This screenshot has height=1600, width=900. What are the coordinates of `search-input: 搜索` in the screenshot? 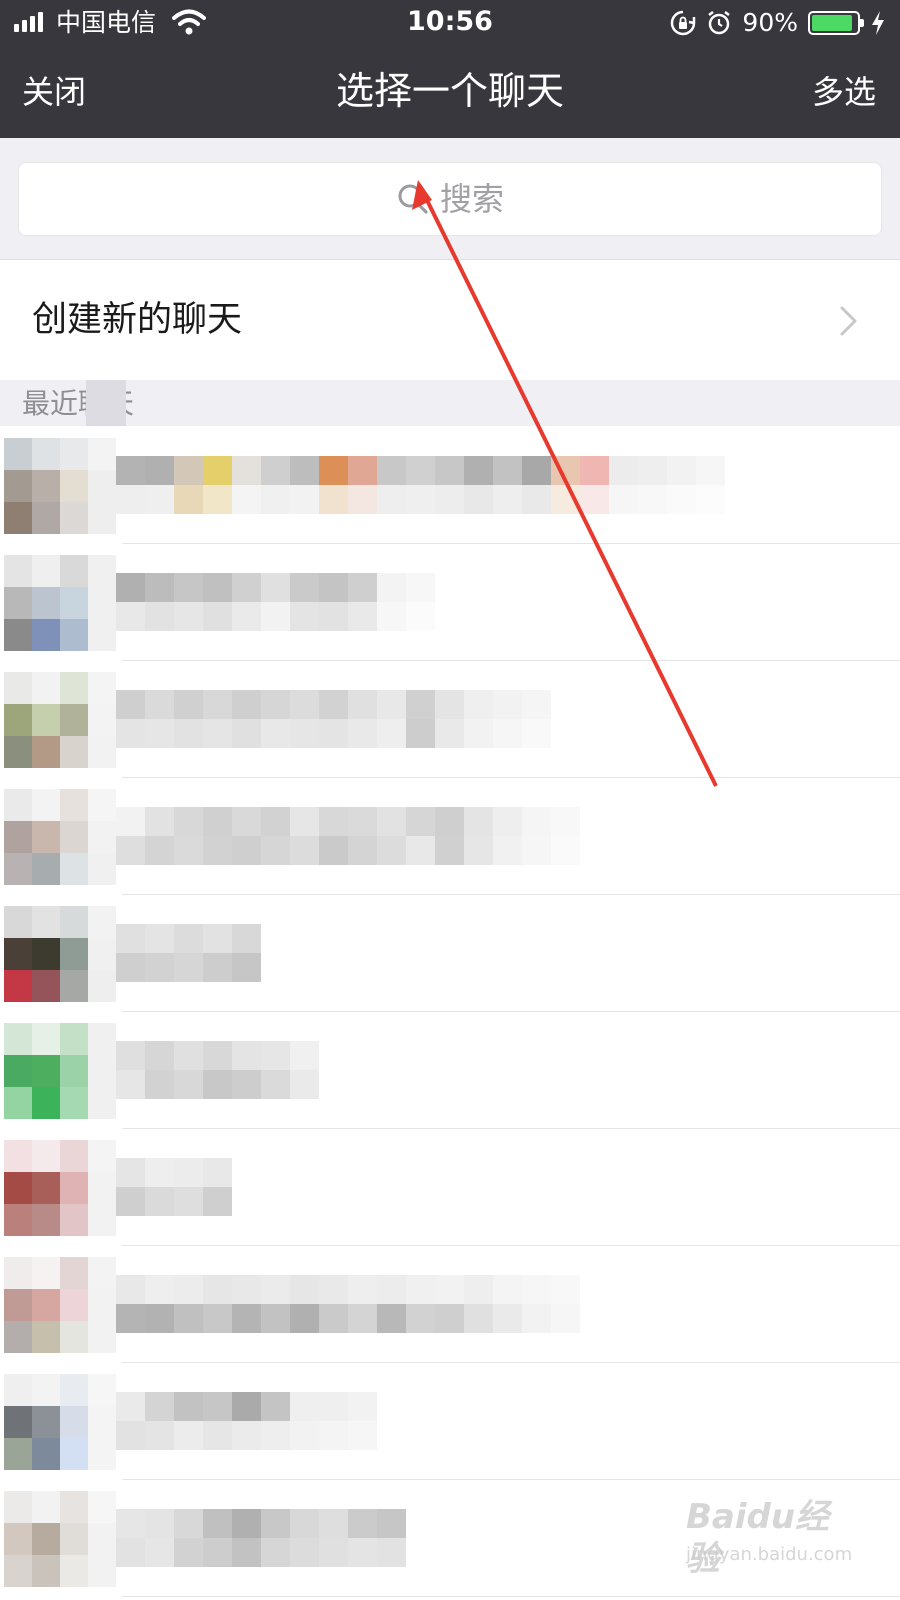 It's located at (450, 199).